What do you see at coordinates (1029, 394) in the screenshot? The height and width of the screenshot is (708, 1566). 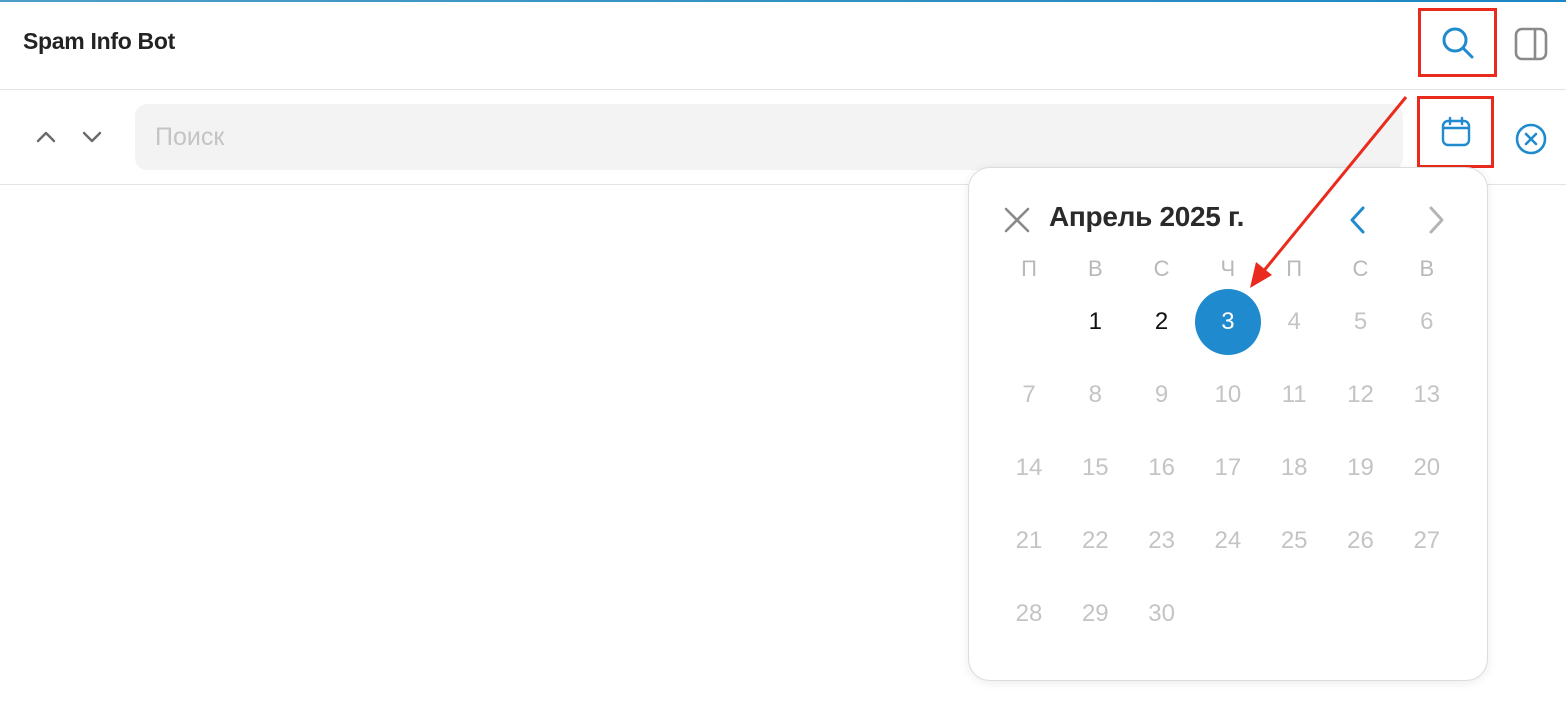 I see `day-cell: 7` at bounding box center [1029, 394].